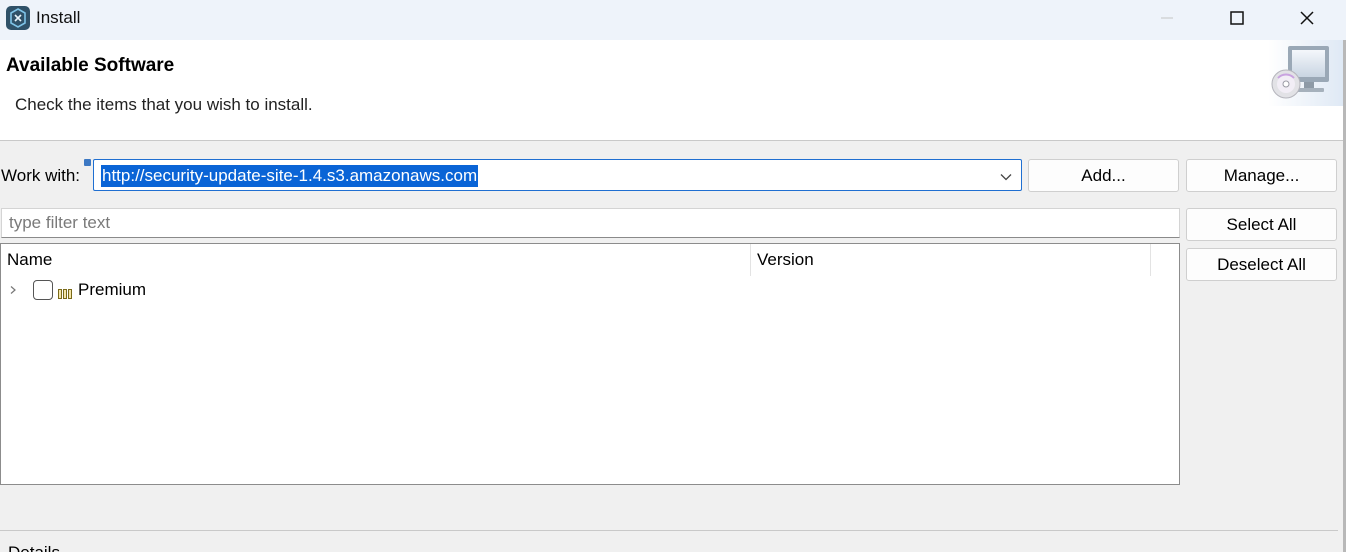  What do you see at coordinates (65, 294) in the screenshot?
I see `category-icon` at bounding box center [65, 294].